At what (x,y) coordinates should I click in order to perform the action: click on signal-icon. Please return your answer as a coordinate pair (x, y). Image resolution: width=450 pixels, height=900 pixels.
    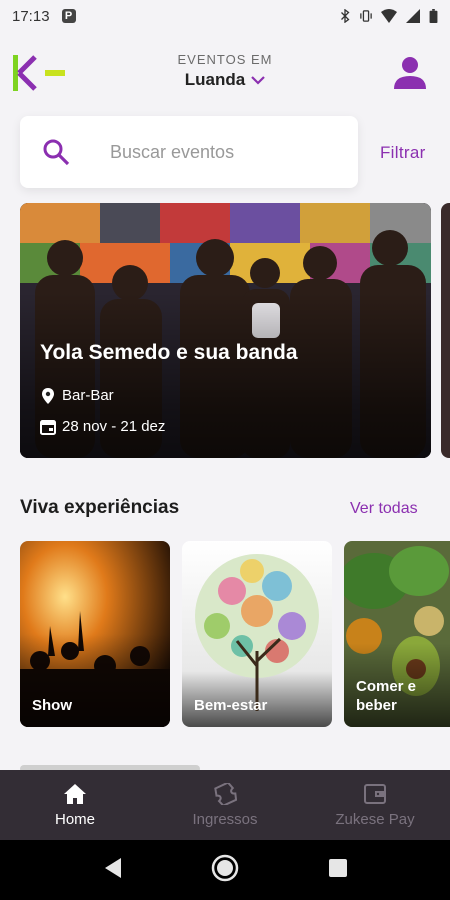
    Looking at the image, I should click on (413, 16).